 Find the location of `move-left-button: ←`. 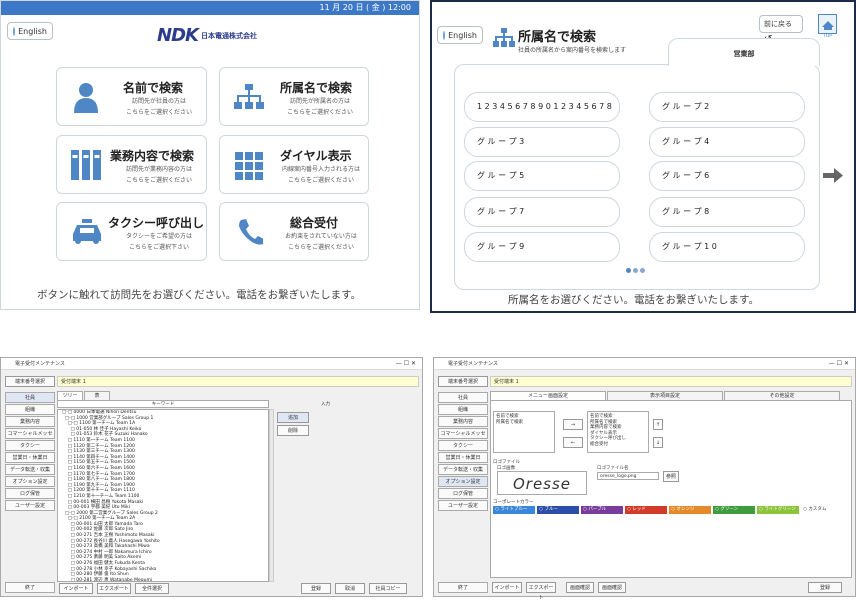

move-left-button: ← is located at coordinates (573, 442).